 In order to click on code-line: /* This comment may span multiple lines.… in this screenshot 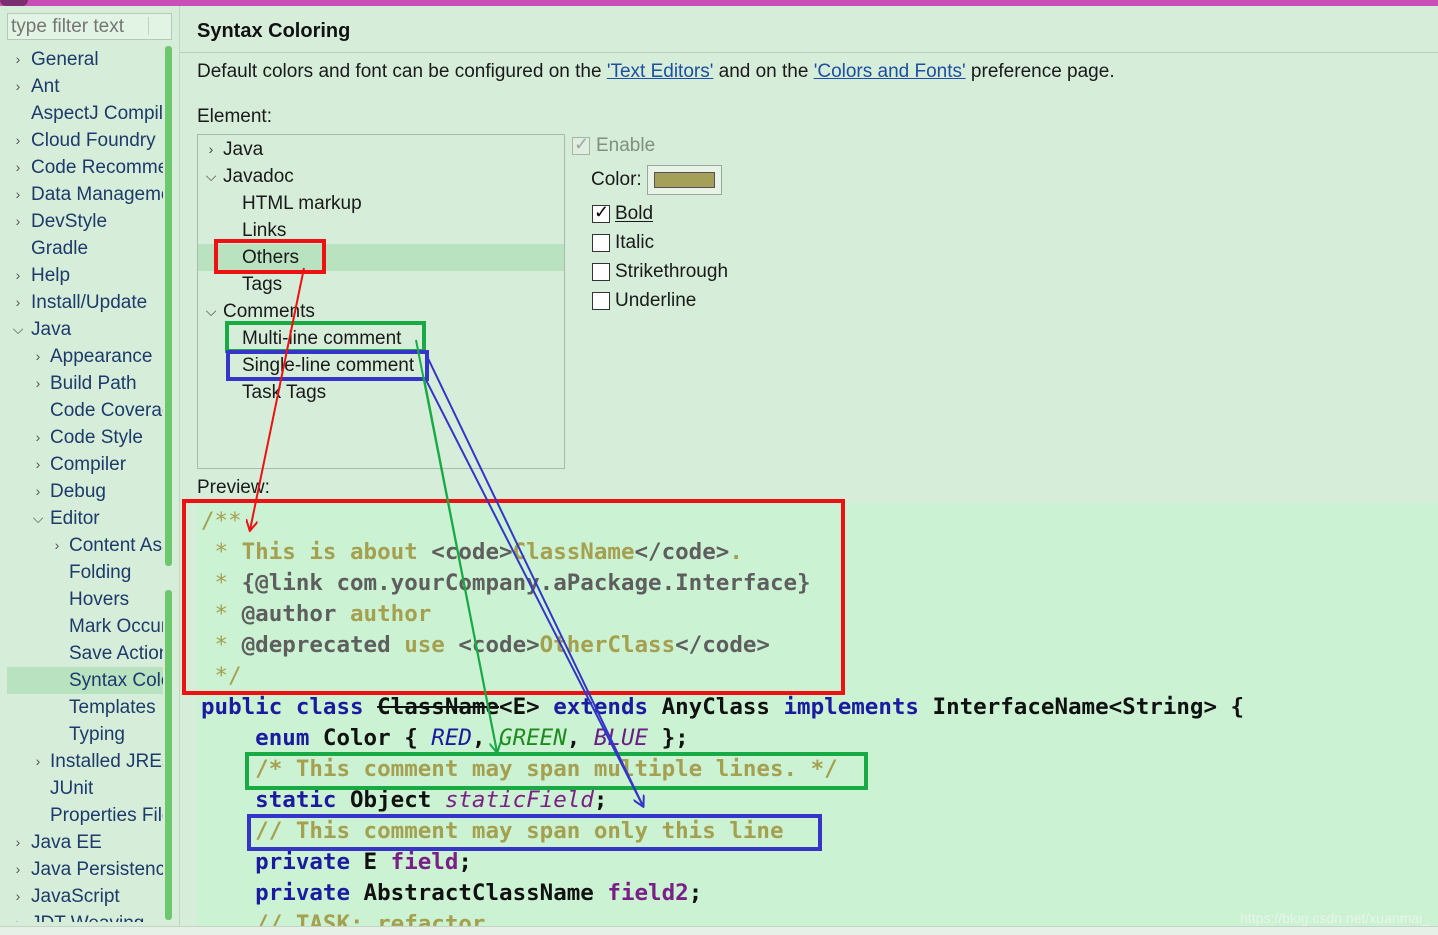, I will do `click(519, 769)`.